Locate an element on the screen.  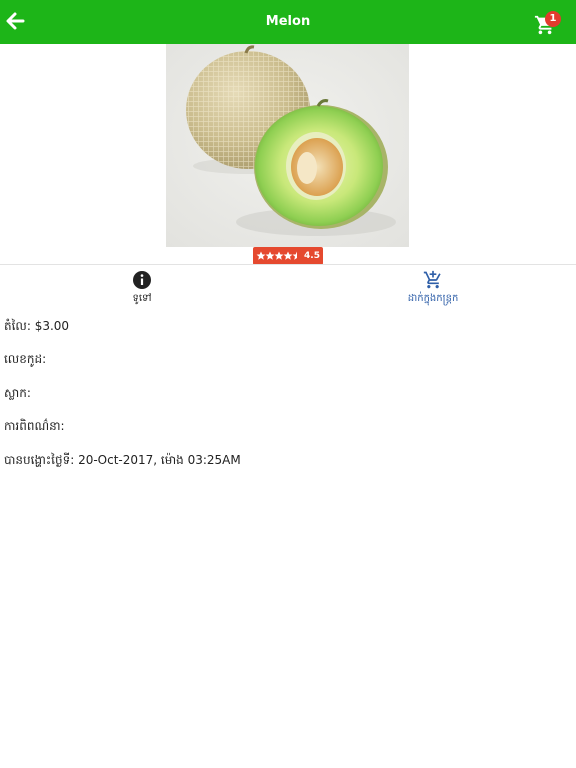
add-to-cart-label: ដាក់ក្នុងកន្ត្រក is located at coordinates (433, 298).